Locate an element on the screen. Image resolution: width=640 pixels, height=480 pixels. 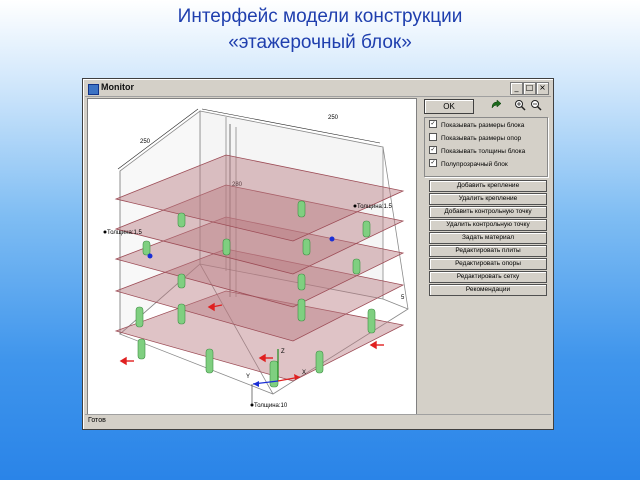
option-show-support-sizes: Показывать размеры опор is located at coordinates (475, 138).